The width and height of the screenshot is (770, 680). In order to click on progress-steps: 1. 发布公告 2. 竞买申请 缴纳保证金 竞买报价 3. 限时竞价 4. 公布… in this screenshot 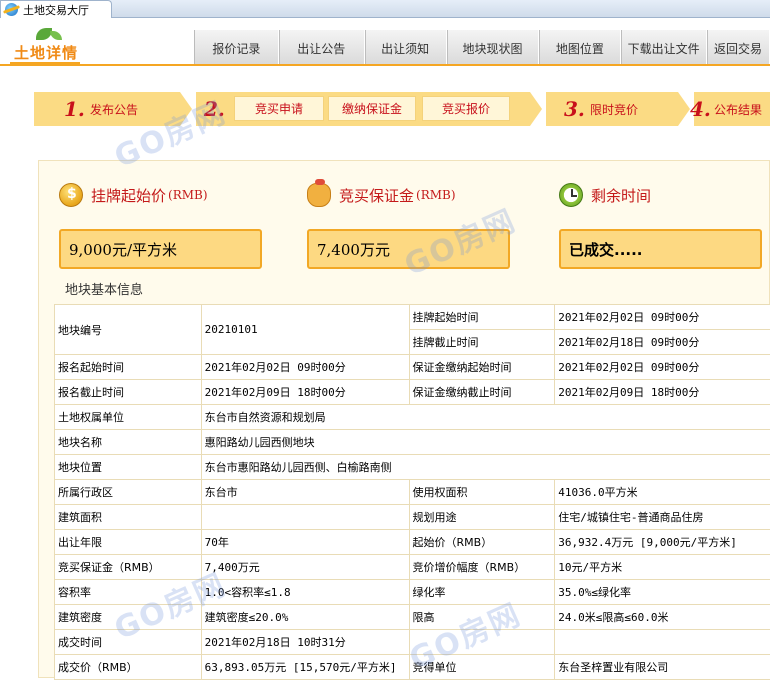, I will do `click(402, 109)`.